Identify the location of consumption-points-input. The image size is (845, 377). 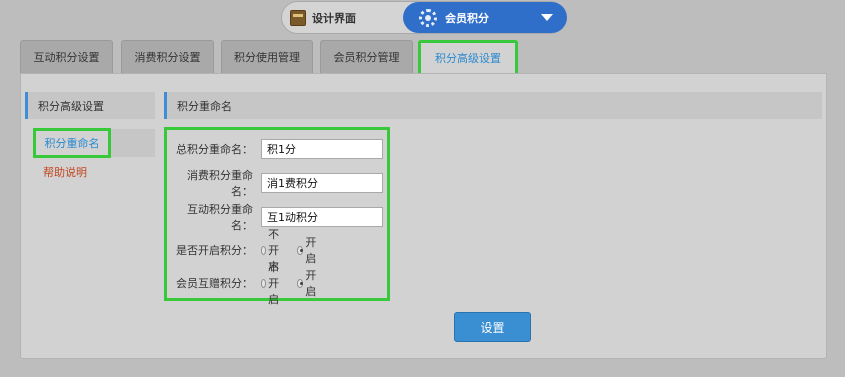
(322, 183).